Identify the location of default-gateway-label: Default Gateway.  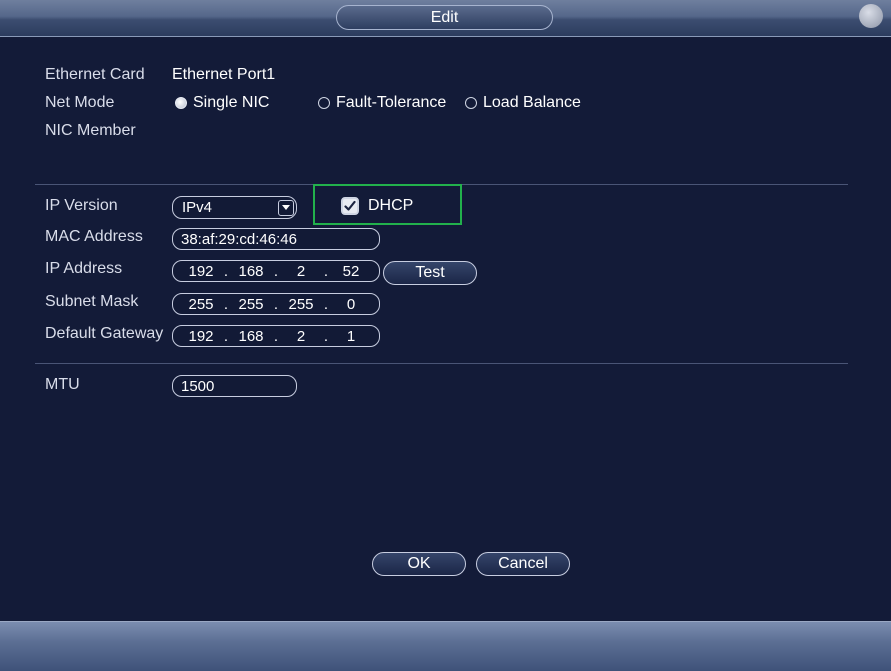
(104, 333).